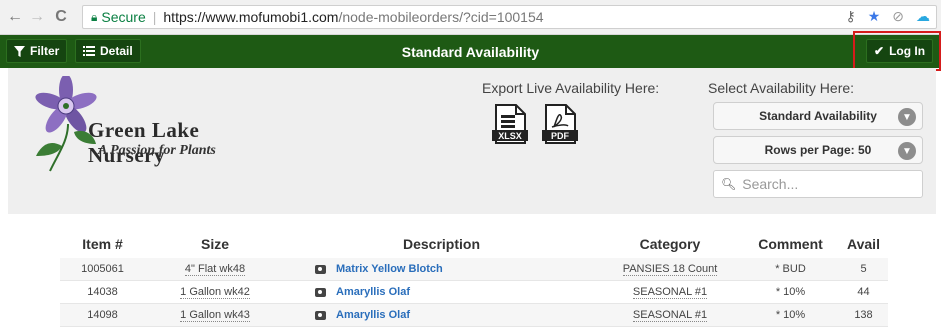 The width and height of the screenshot is (941, 330). What do you see at coordinates (37, 17) in the screenshot?
I see `forward-button: →` at bounding box center [37, 17].